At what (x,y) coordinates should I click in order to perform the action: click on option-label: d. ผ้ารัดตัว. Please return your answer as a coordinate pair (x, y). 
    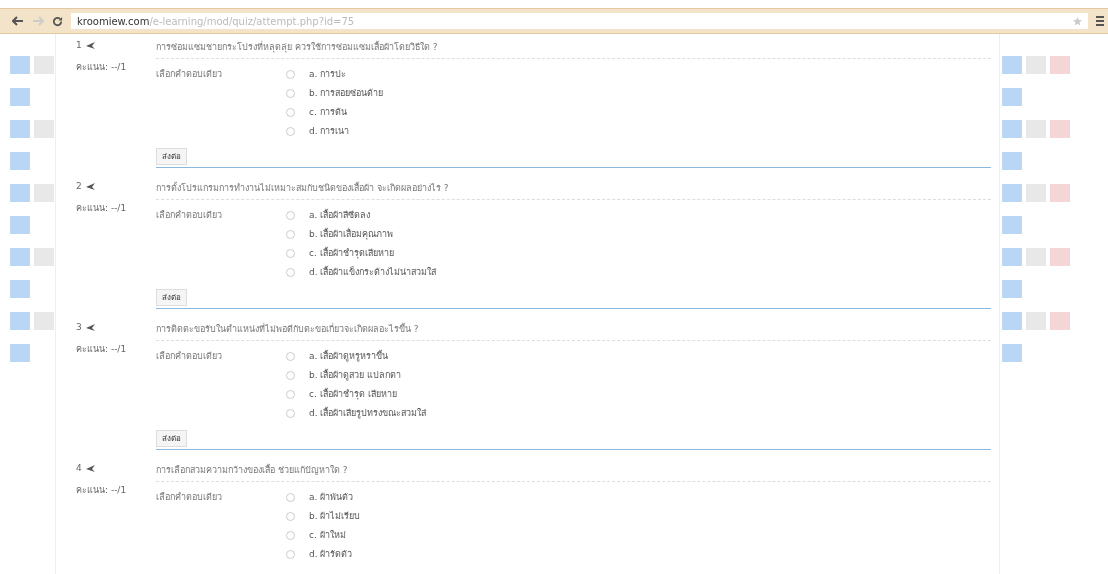
    Looking at the image, I should click on (331, 554).